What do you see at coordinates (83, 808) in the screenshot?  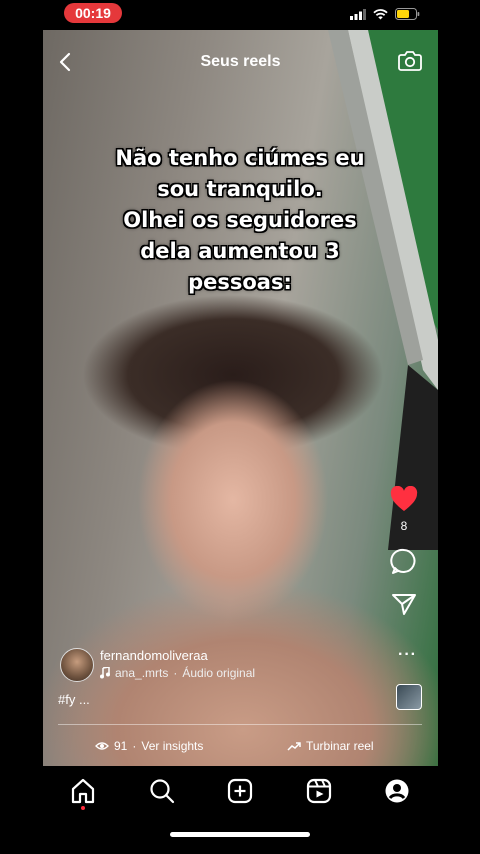 I see `home-notification-dot` at bounding box center [83, 808].